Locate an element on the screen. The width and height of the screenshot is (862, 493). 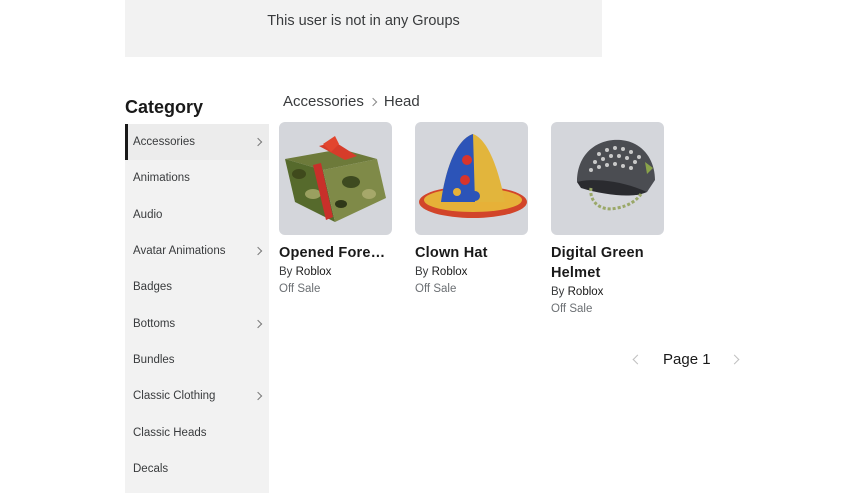
category-title: Category is located at coordinates (164, 107).